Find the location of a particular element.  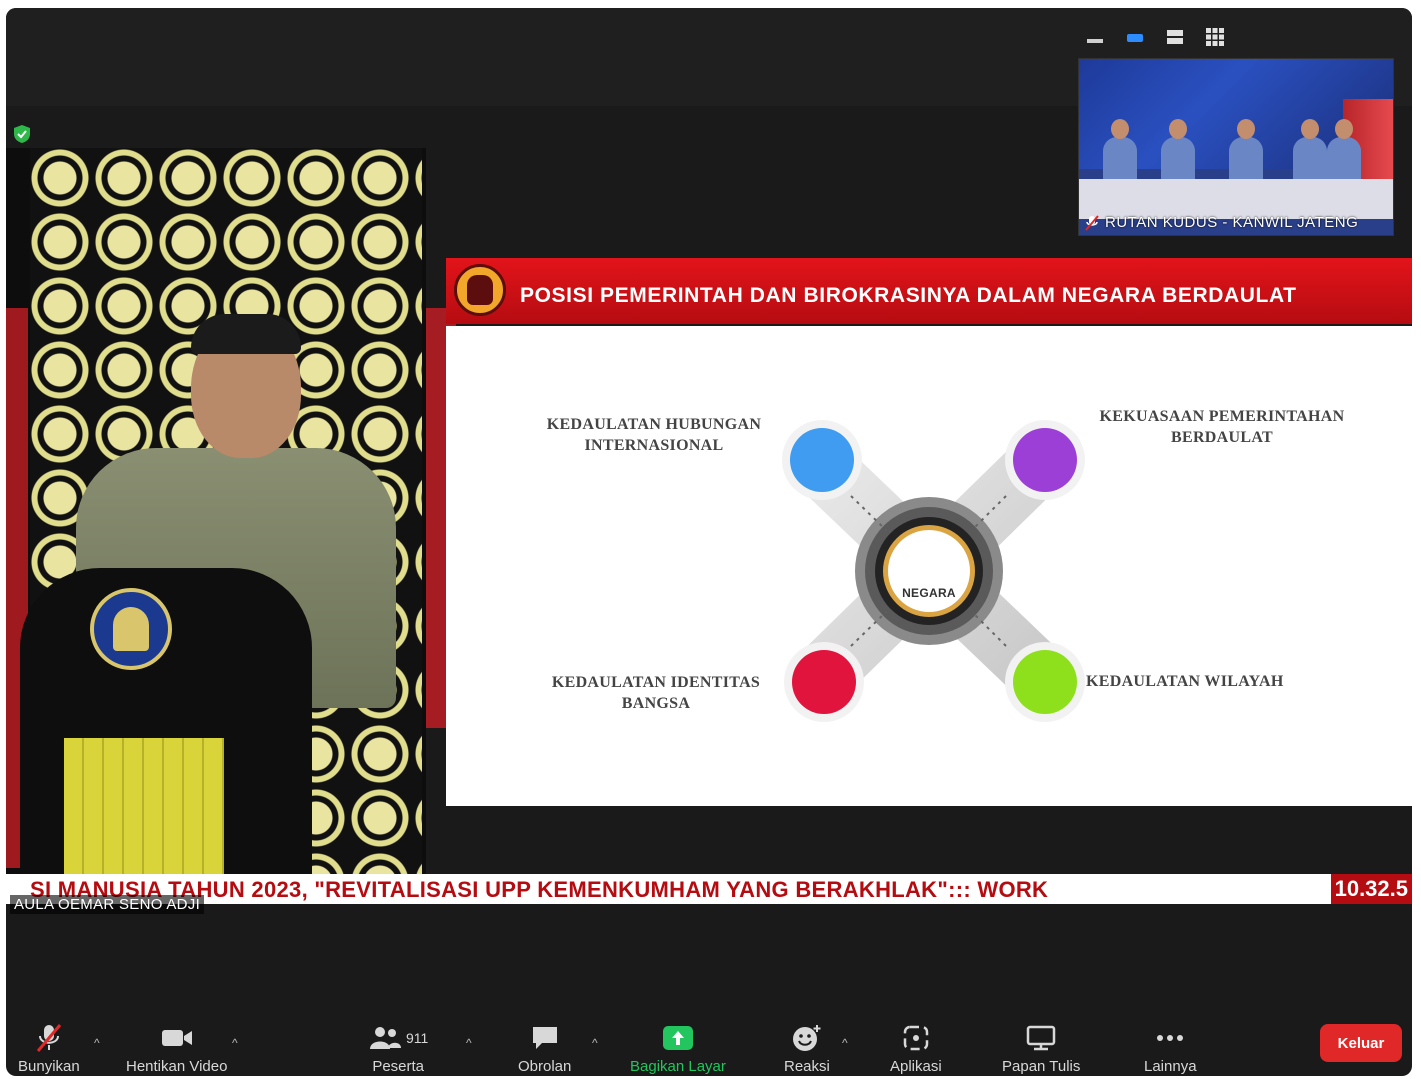

chat-label: Obrolan is located at coordinates (545, 1066).